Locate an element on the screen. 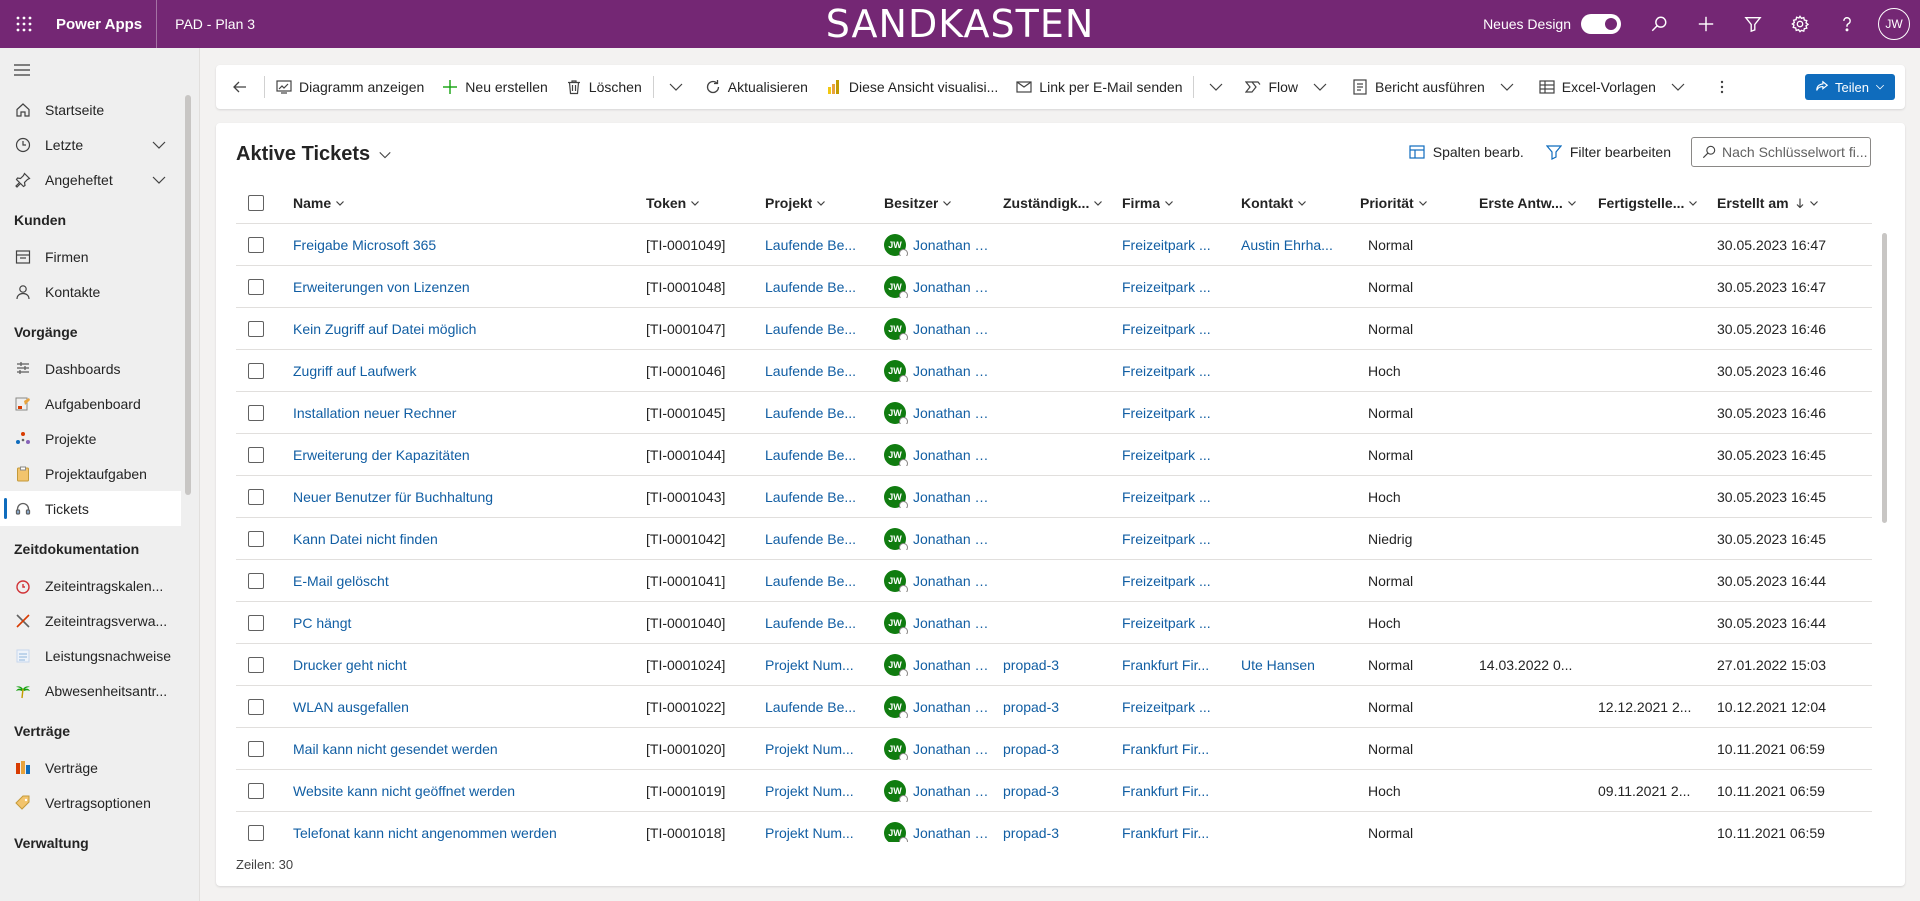 The image size is (1920, 901). sidebar-item-letzte: Letzte is located at coordinates (99, 144).